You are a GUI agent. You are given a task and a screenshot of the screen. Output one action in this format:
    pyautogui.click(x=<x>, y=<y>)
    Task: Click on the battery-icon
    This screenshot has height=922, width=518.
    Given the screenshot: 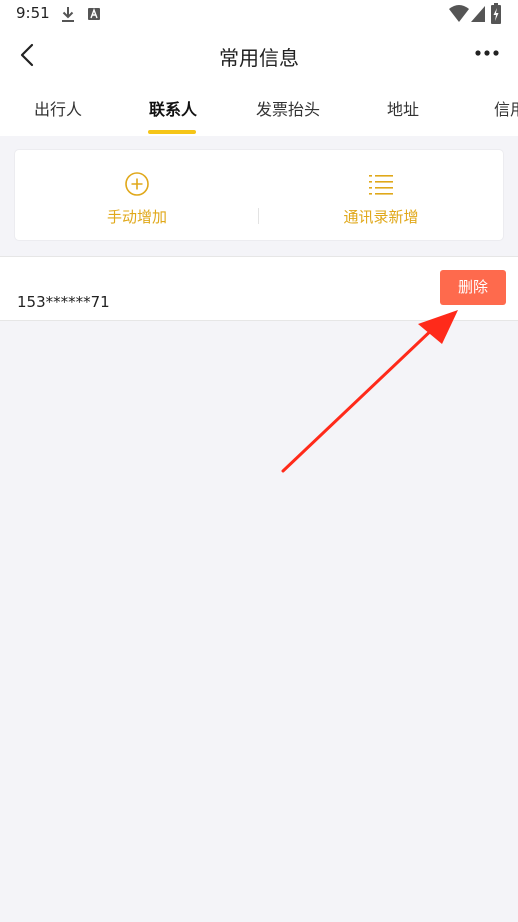 What is the action you would take?
    pyautogui.click(x=496, y=13)
    